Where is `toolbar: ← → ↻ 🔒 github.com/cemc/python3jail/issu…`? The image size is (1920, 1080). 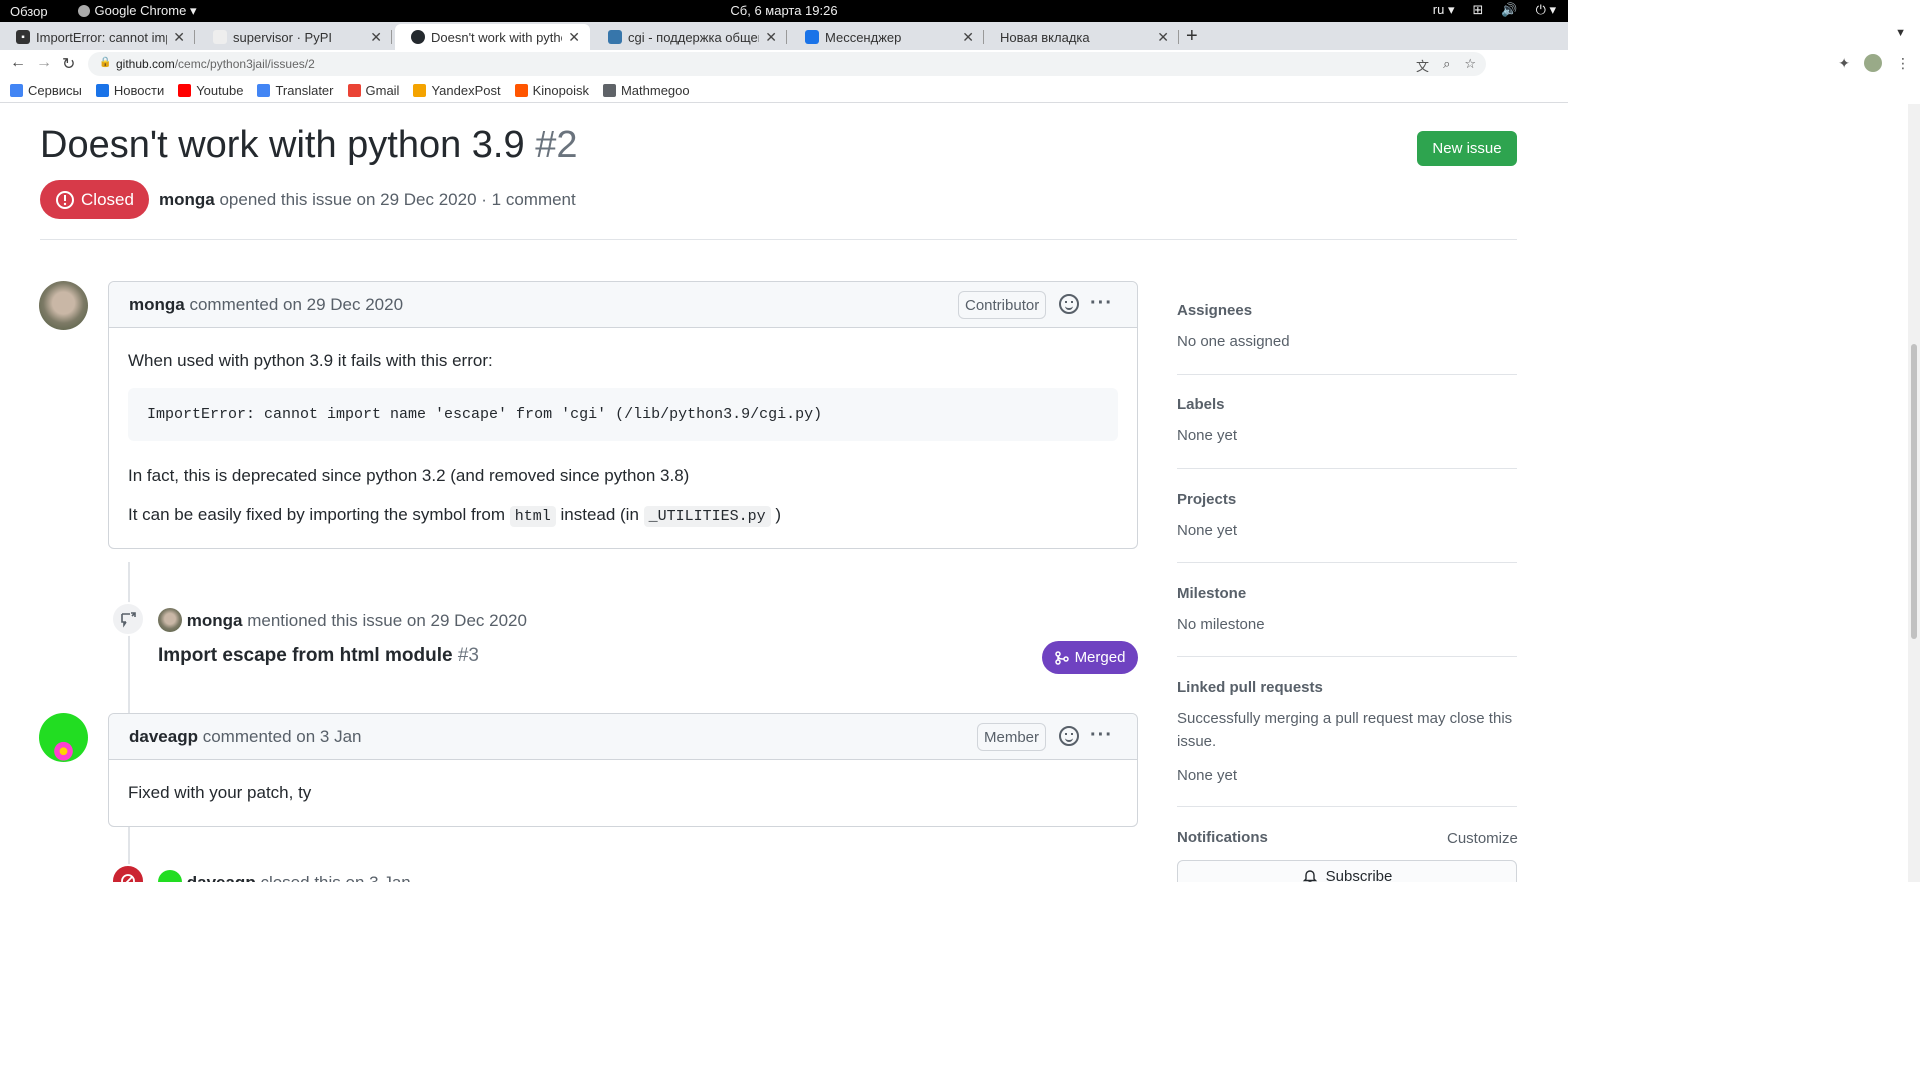
toolbar: ← → ↻ 🔒 github.com/cemc/python3jail/issu… is located at coordinates (784, 64).